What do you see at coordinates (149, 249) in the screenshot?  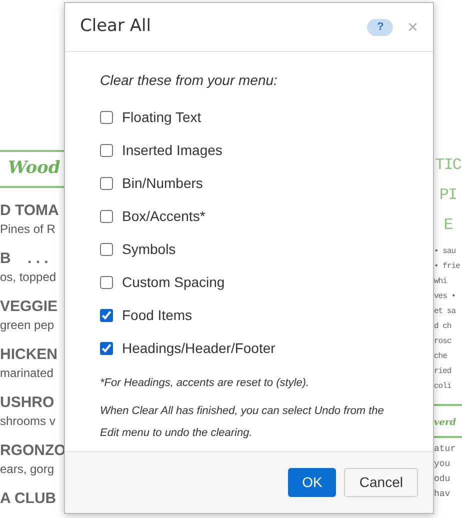 I see `option-label: Symbols` at bounding box center [149, 249].